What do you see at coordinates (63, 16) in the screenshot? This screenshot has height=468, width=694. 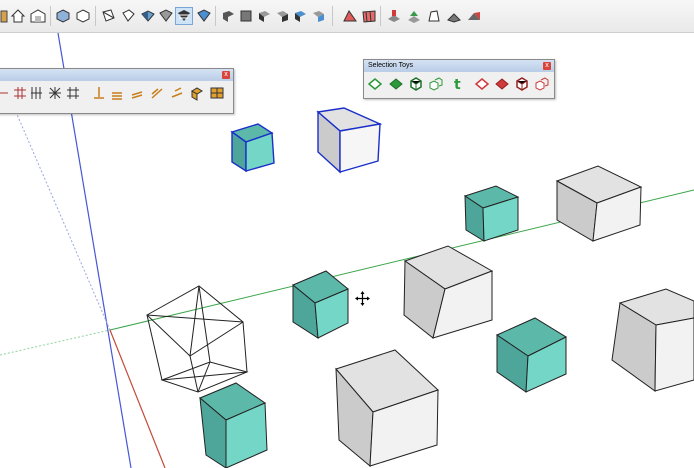 I see `style-xray-icon` at bounding box center [63, 16].